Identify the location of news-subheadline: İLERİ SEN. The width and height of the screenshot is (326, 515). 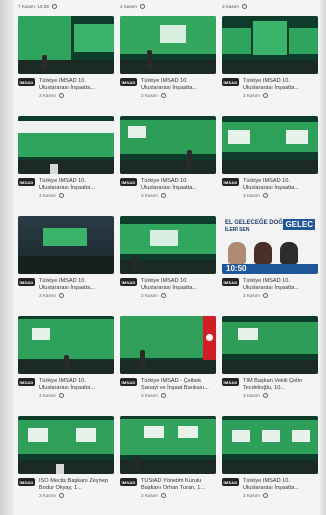
(237, 230).